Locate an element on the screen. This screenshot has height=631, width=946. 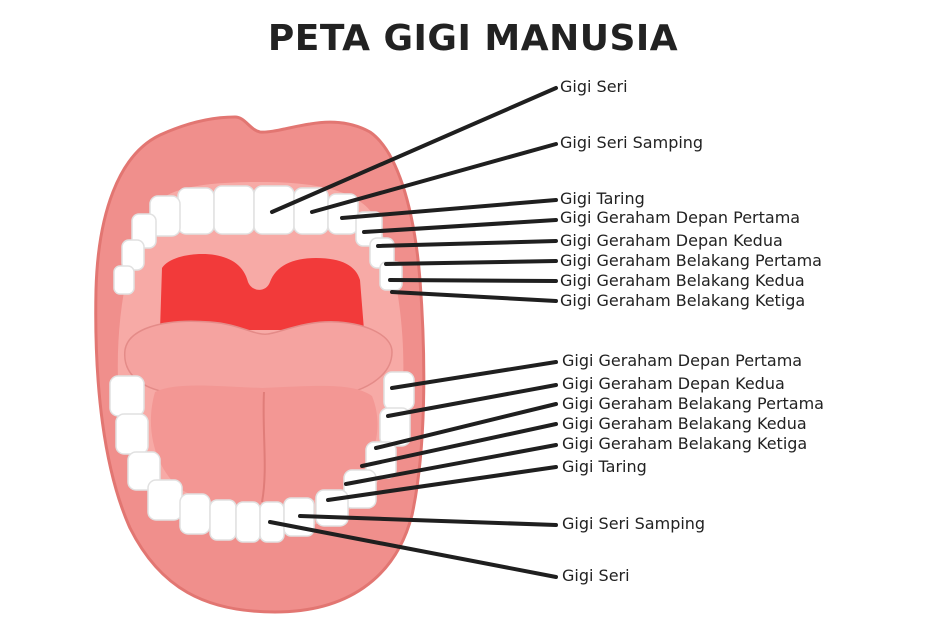
label-upper-gigi-taring: Gigi Taring is located at coordinates (602, 198).